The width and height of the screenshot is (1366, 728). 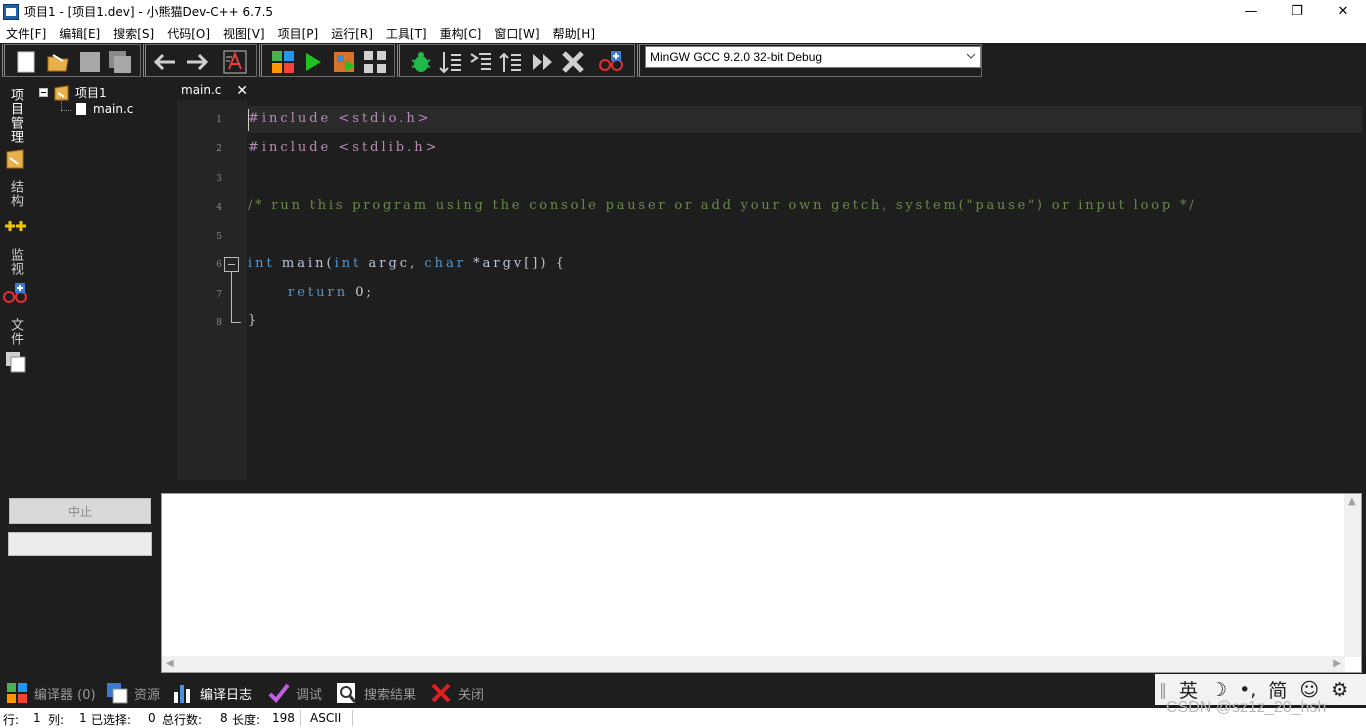 What do you see at coordinates (212, 693) in the screenshot?
I see `tab-compile-log: 编译日志` at bounding box center [212, 693].